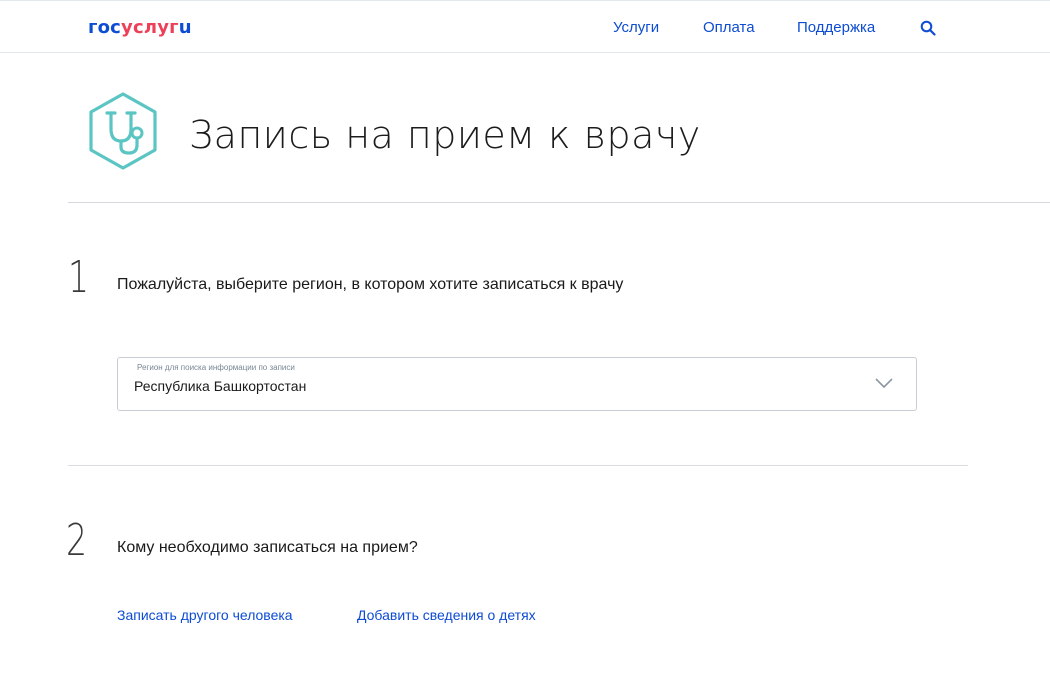 Image resolution: width=1050 pixels, height=700 pixels. I want to click on region-select-label: Регион для поиска информации по записи, so click(216, 367).